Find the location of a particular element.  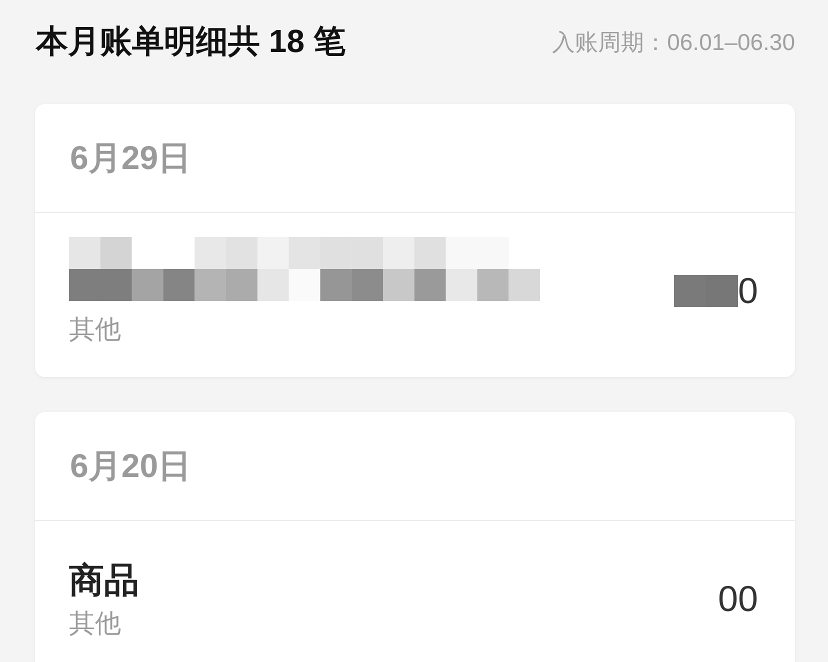

amount-text: 0 is located at coordinates (748, 291).